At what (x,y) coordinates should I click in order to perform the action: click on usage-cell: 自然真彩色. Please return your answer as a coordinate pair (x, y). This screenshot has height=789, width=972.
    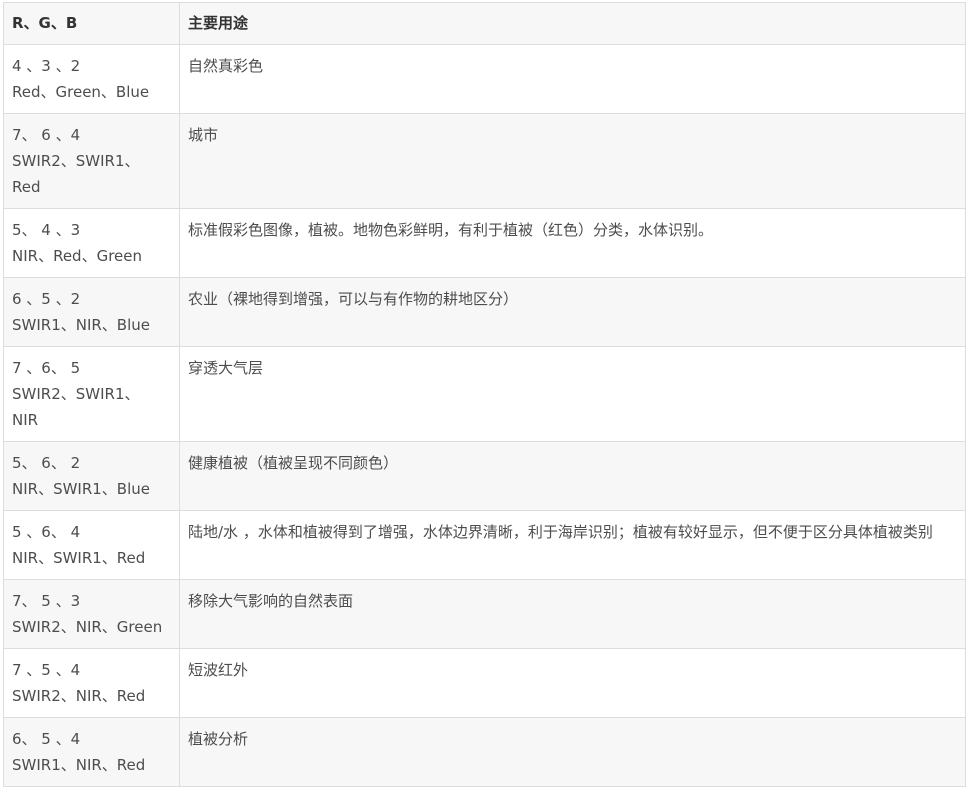
    Looking at the image, I should click on (572, 79).